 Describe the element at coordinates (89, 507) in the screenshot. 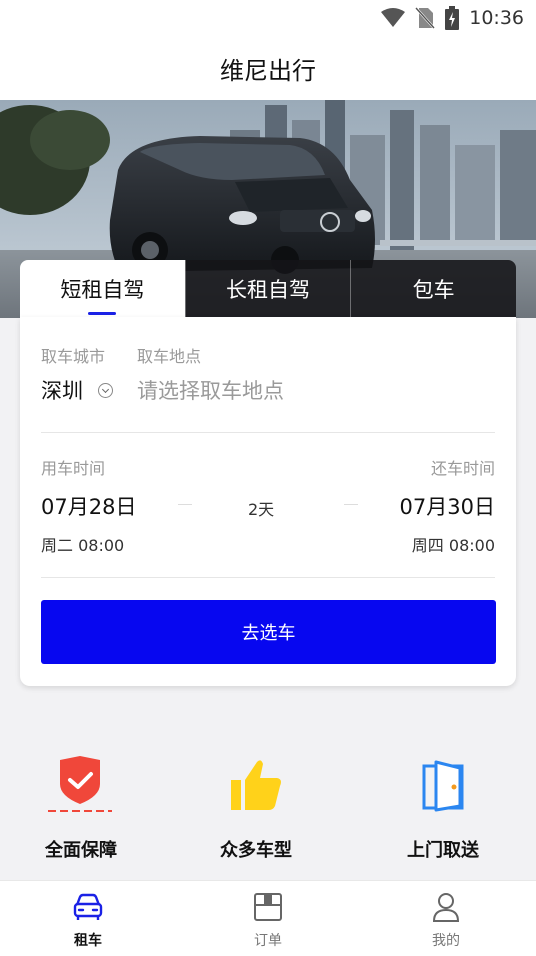

I see `pickup-date: 07月28日` at that location.